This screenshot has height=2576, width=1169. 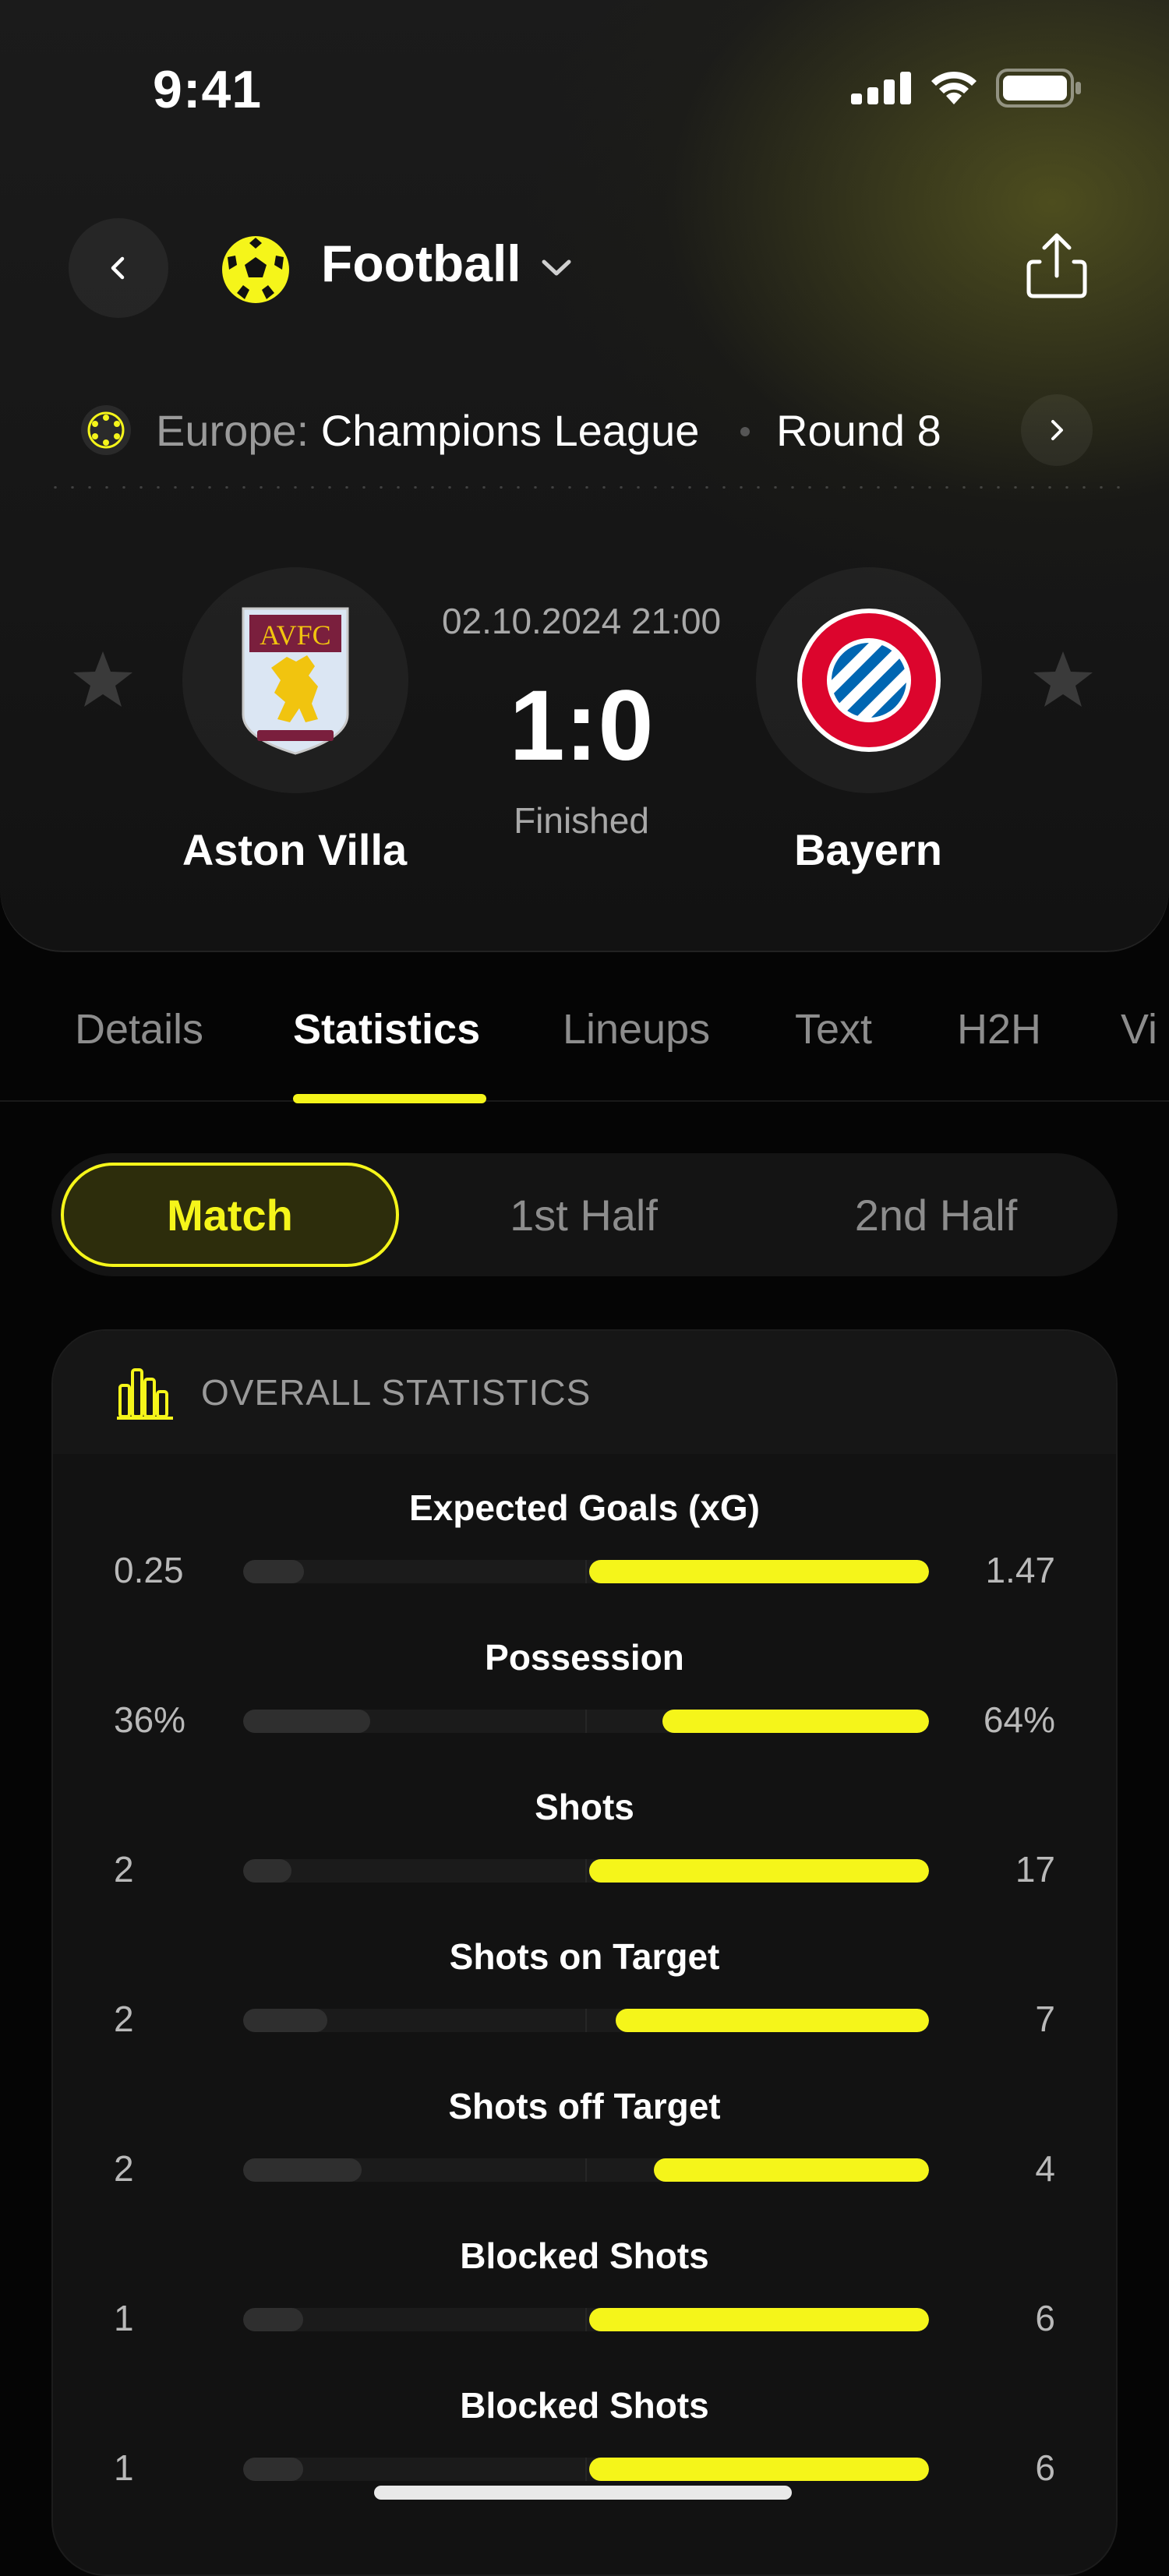 What do you see at coordinates (834, 1029) in the screenshot?
I see `tab-text: Text` at bounding box center [834, 1029].